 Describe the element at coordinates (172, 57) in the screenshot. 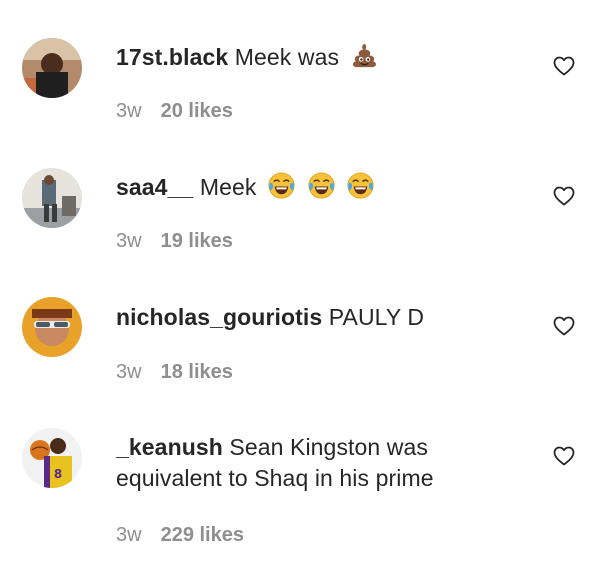

I see `comment-username: 17st.black` at that location.